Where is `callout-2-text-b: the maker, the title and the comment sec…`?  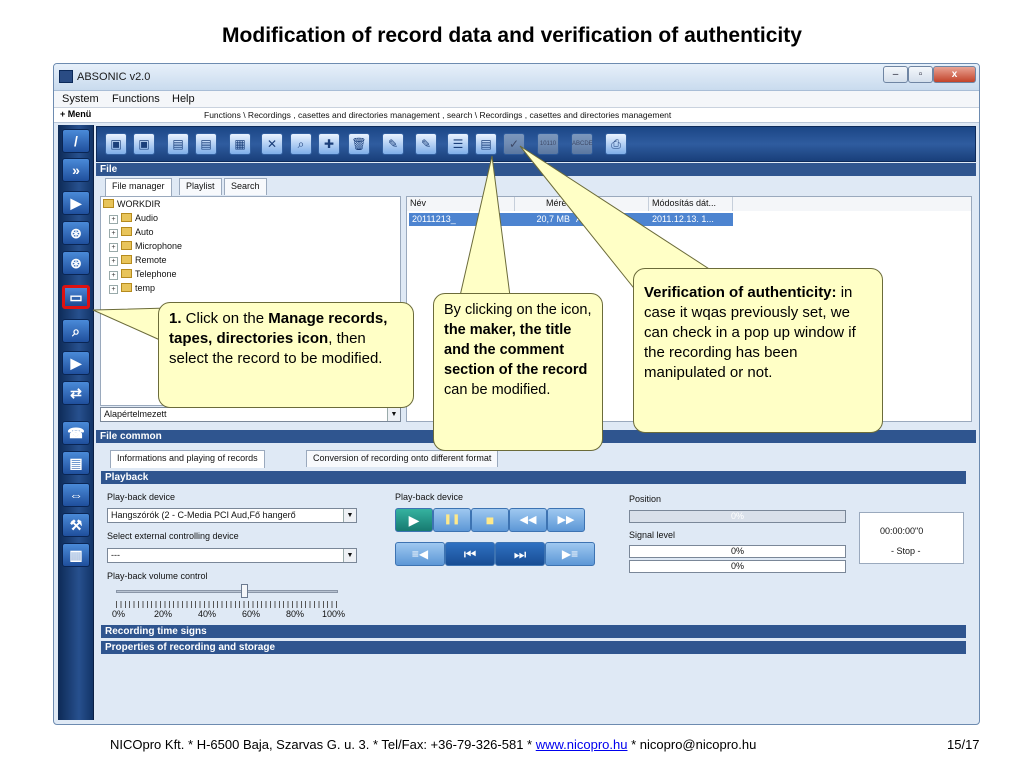 callout-2-text-b: the maker, the title and the comment sec… is located at coordinates (516, 350).